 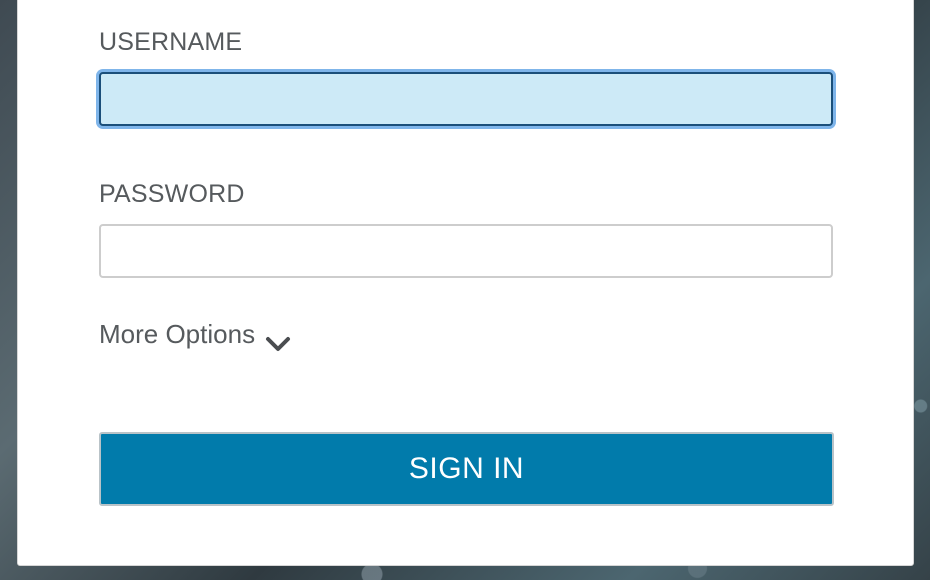 I want to click on chevron-down-icon, so click(x=278, y=340).